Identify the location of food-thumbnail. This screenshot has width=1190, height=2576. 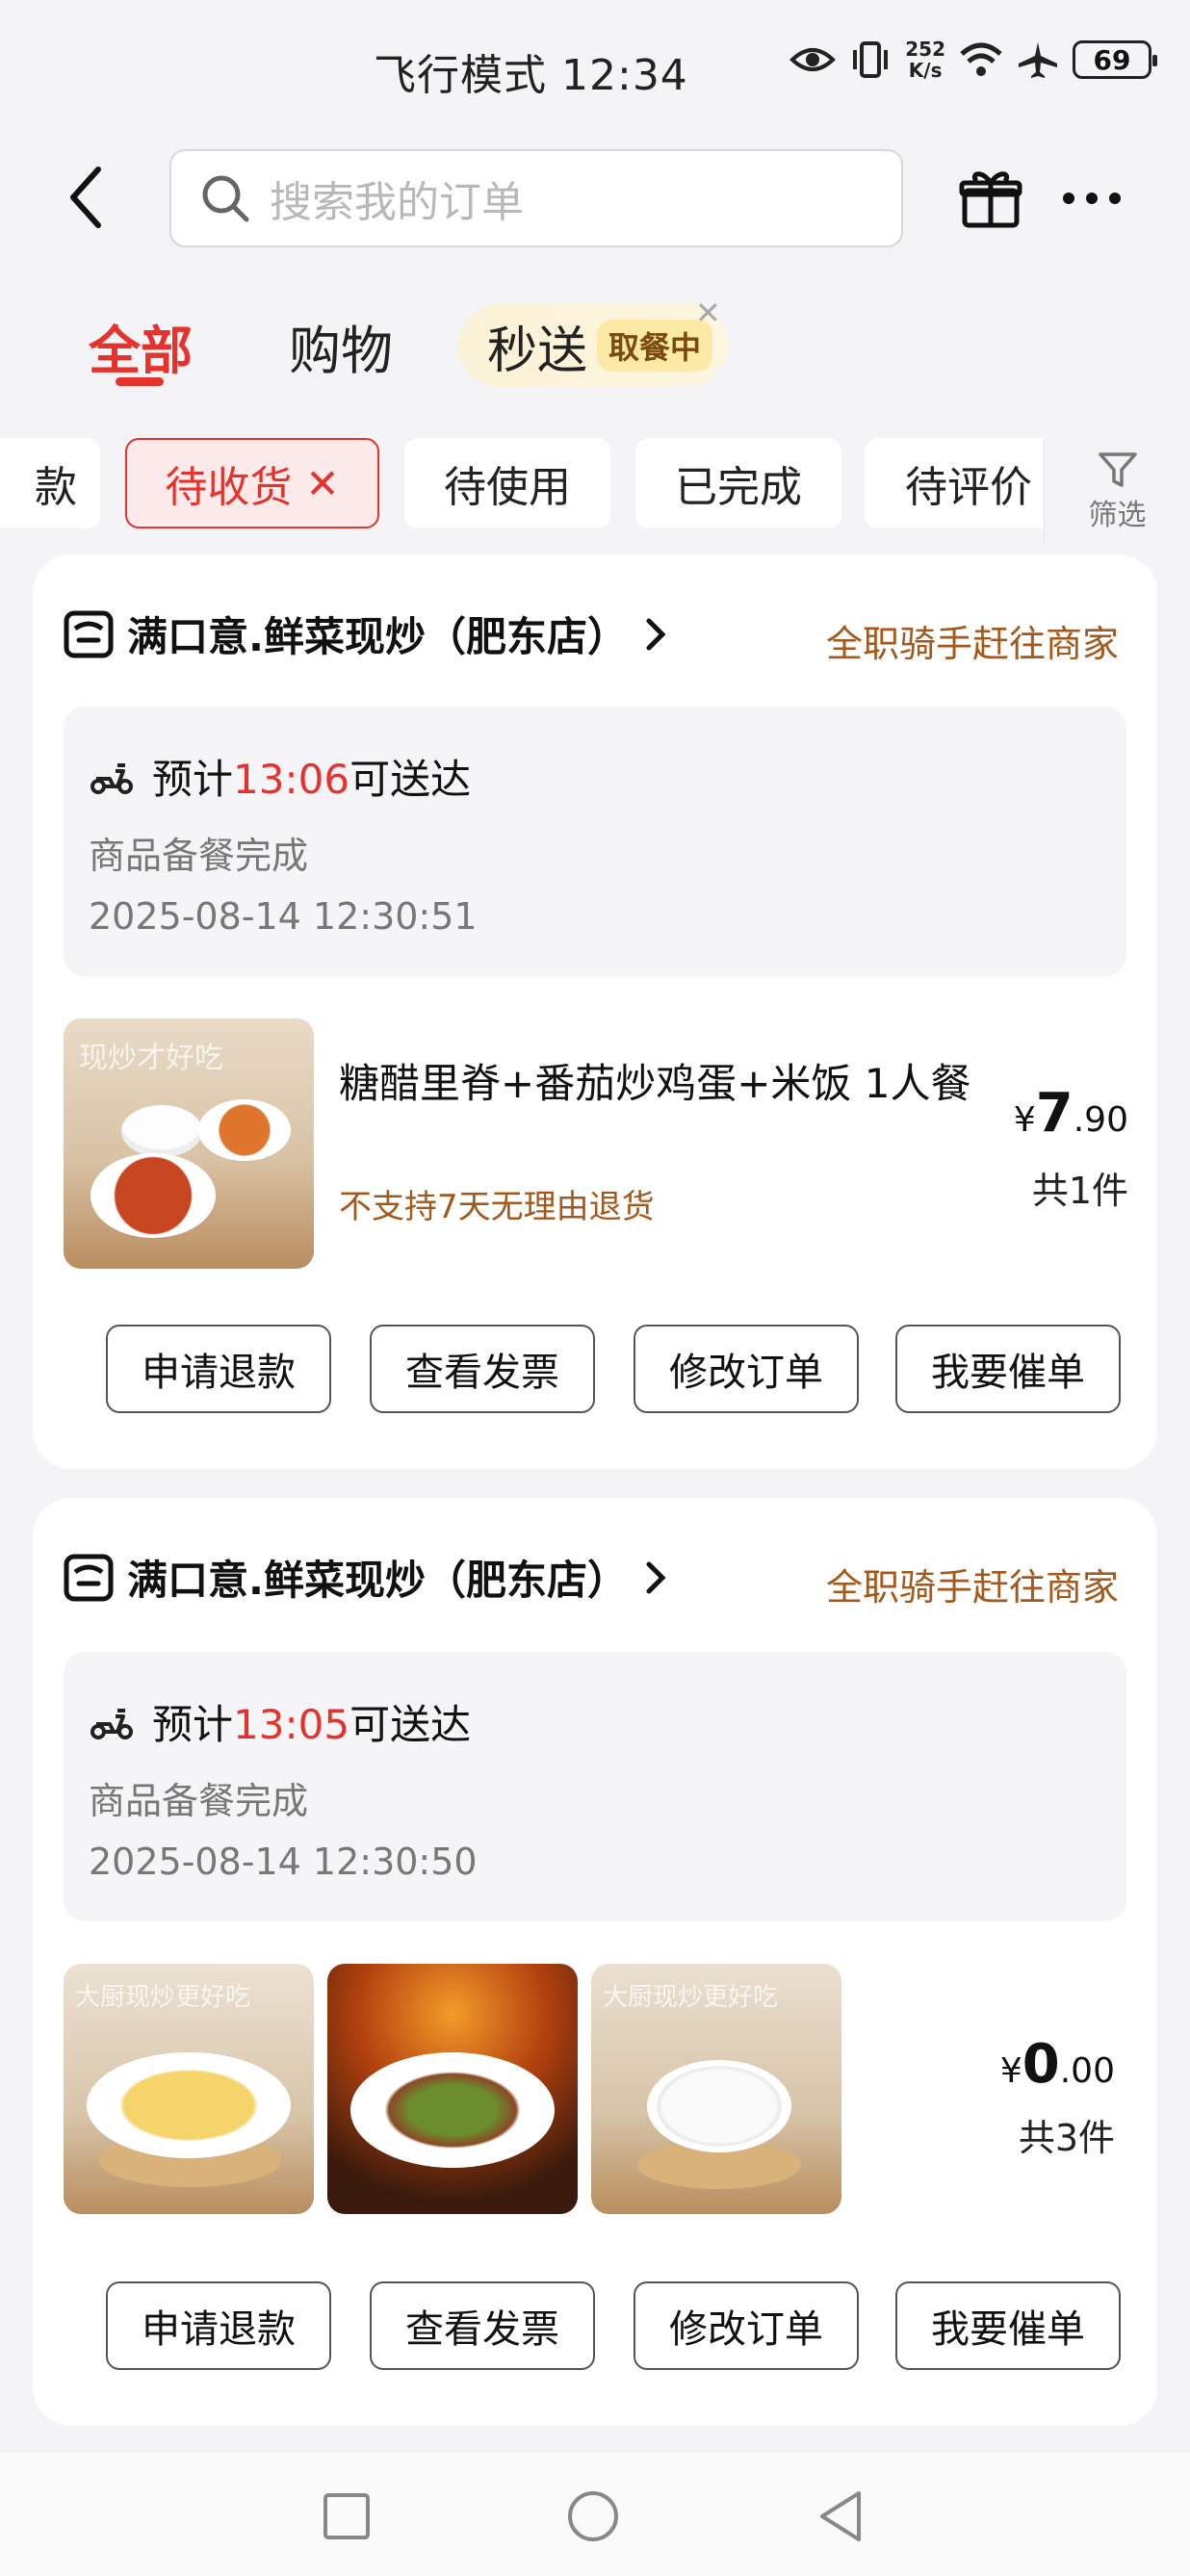
(453, 2089).